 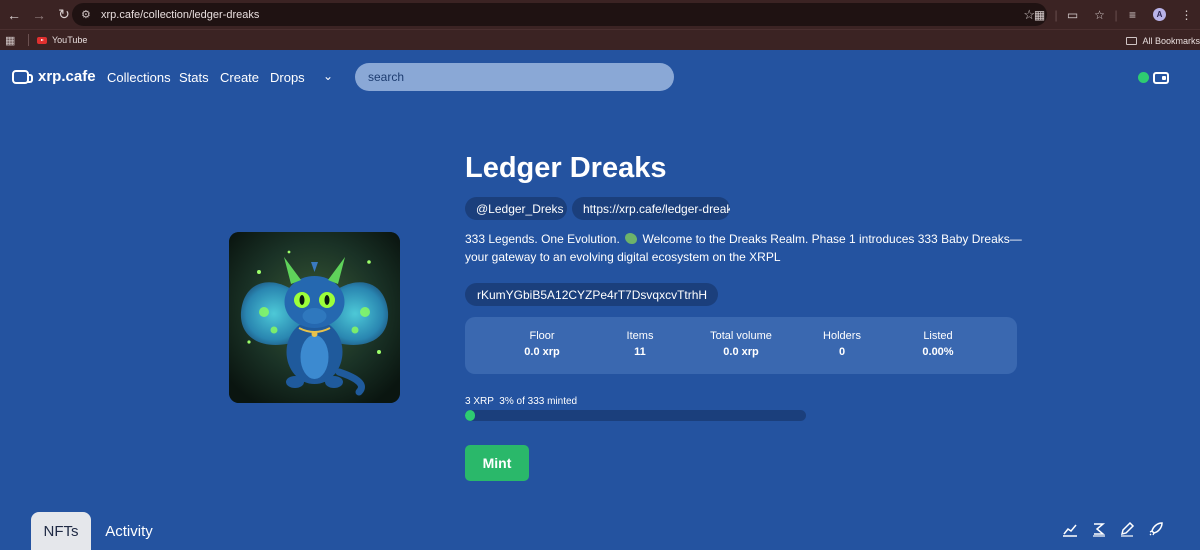 I want to click on search-input: search, so click(x=514, y=77).